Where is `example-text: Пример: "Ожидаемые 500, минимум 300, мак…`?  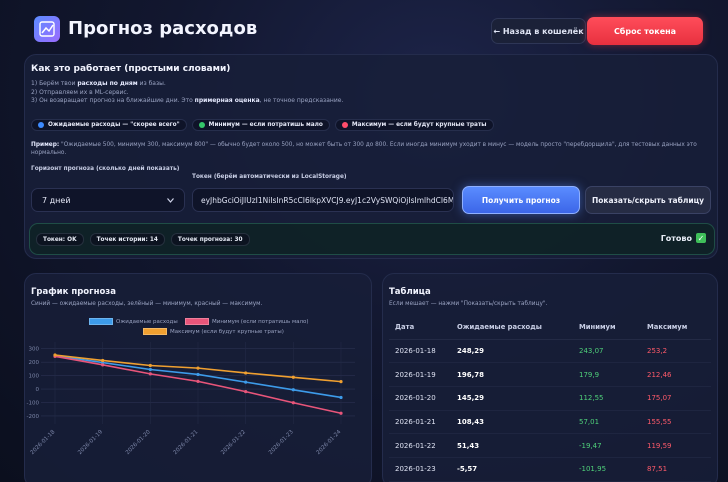 example-text: Пример: "Ожидаемые 500, минимум 300, мак… is located at coordinates (364, 149).